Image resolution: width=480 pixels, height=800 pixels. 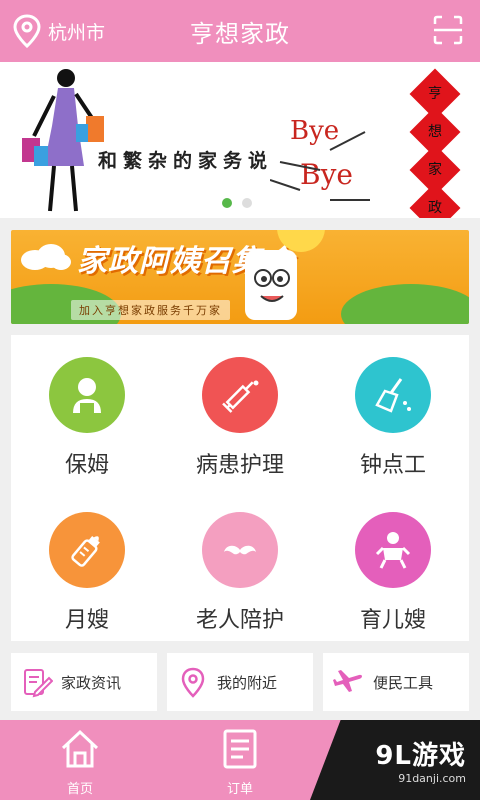 I want to click on cloud-icon, so click(x=46, y=257).